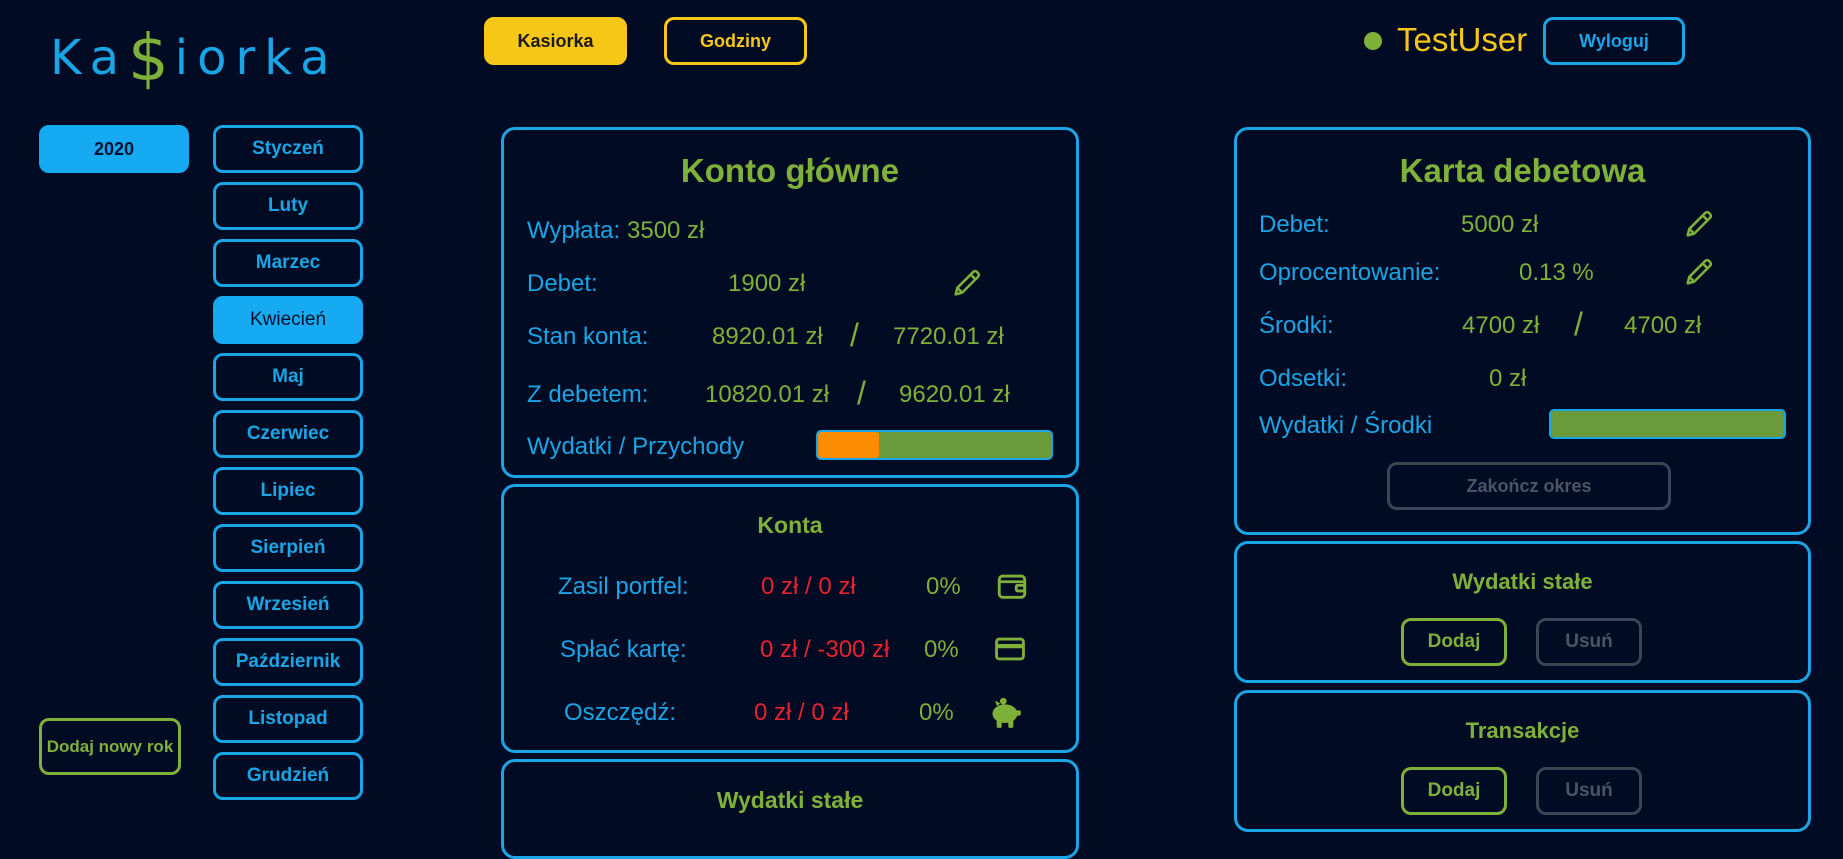 Image resolution: width=1843 pixels, height=859 pixels. Describe the element at coordinates (288, 263) in the screenshot. I see `month-button-marzec: Marzec` at that location.